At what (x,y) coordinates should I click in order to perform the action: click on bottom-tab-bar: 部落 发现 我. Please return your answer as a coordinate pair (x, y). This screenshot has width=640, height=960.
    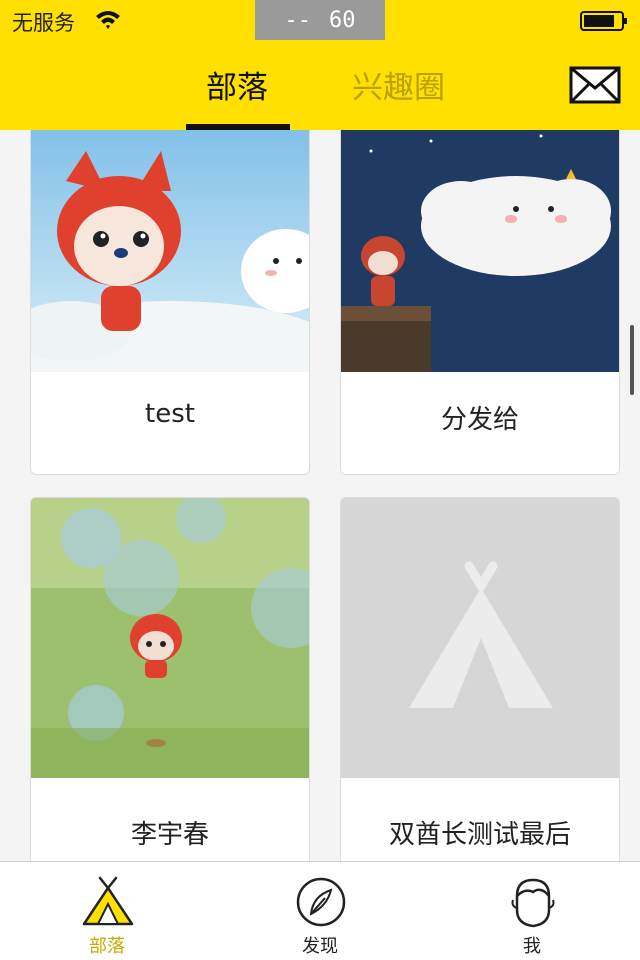
    Looking at the image, I should click on (320, 910).